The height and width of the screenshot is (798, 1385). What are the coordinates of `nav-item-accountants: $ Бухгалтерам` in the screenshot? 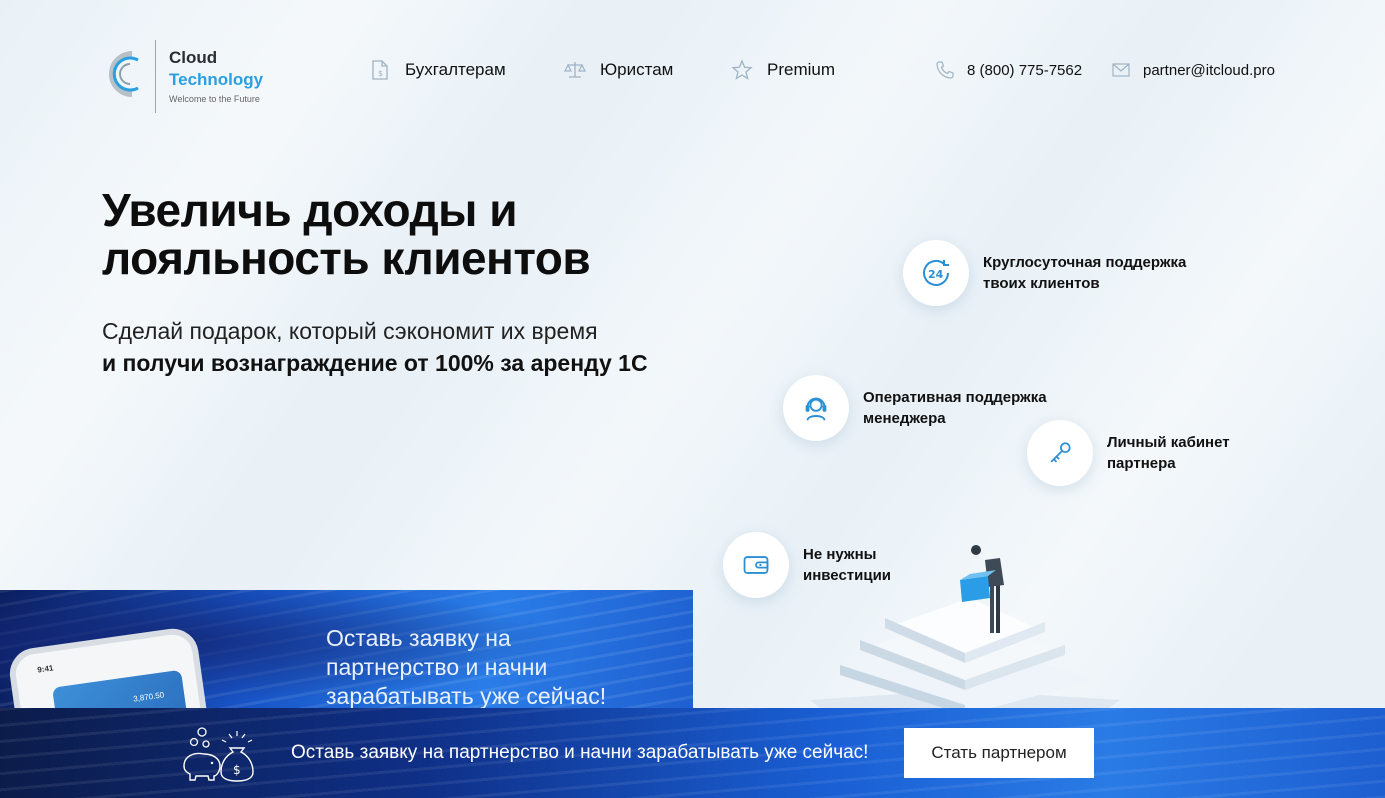 It's located at (437, 70).